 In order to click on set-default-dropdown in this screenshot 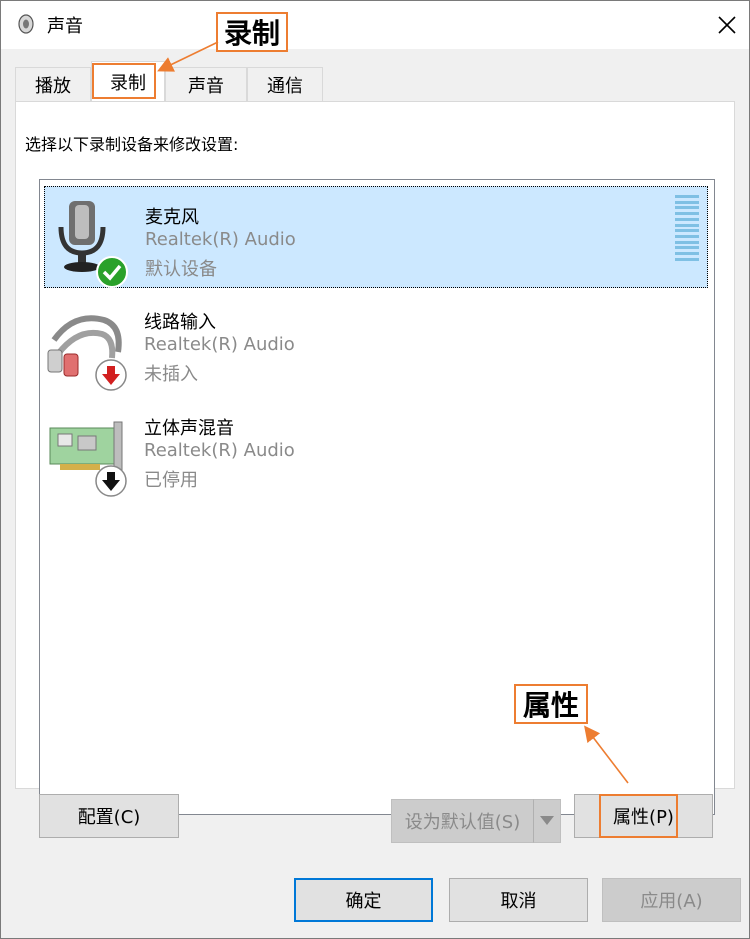, I will do `click(547, 821)`.